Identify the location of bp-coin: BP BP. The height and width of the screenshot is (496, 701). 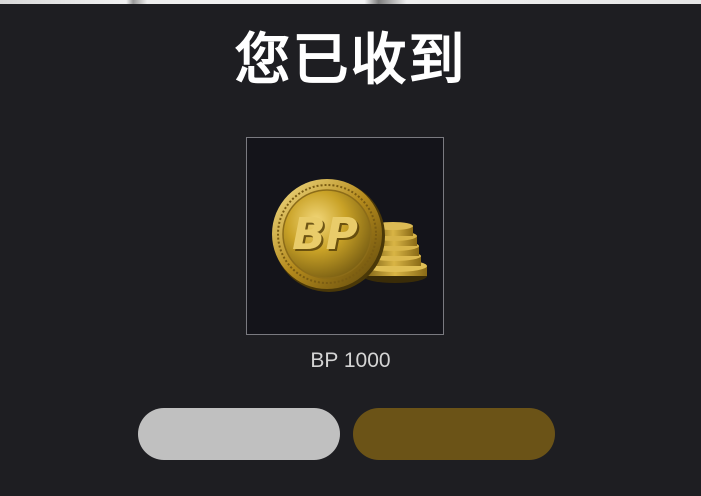
(328, 235).